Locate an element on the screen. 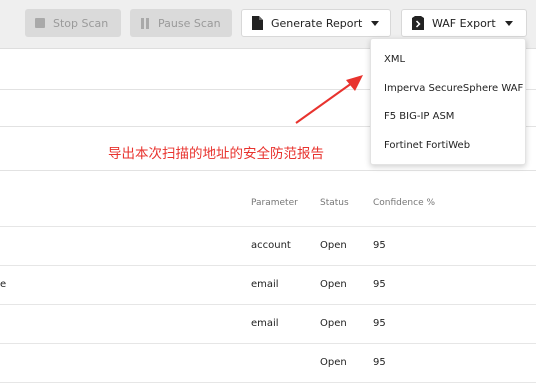  menu-item-imperva: Imperva SecureSphere WAF is located at coordinates (448, 89).